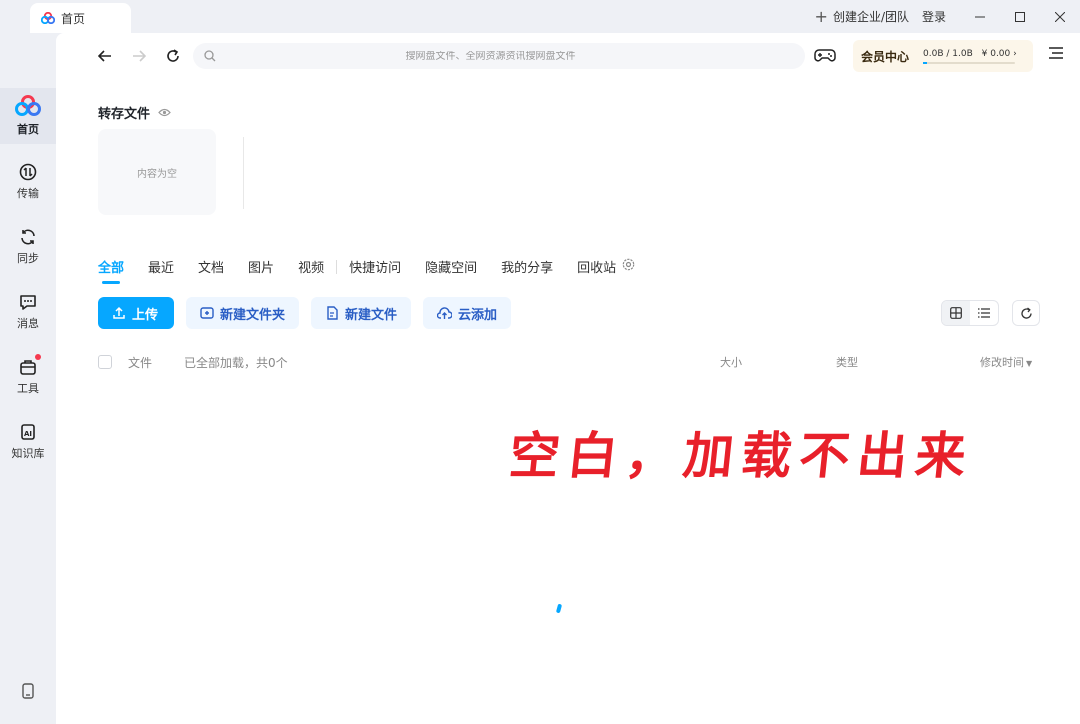  I want to click on list-view-button, so click(984, 313).